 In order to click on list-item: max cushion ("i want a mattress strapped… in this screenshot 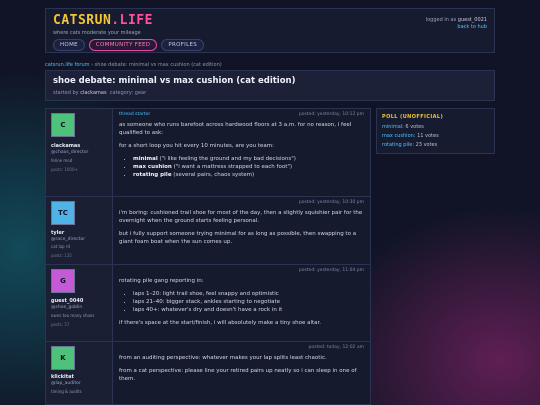, I will do `click(248, 167)`.